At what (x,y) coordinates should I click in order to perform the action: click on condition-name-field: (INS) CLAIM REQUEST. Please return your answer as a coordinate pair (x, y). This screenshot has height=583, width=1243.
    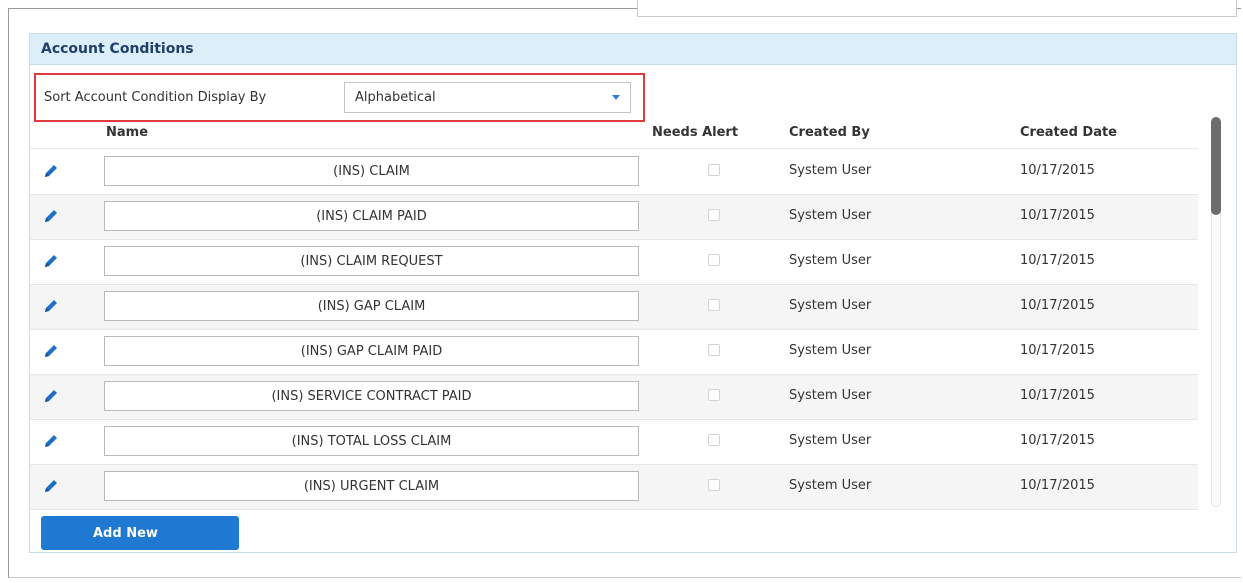
    Looking at the image, I should click on (371, 261).